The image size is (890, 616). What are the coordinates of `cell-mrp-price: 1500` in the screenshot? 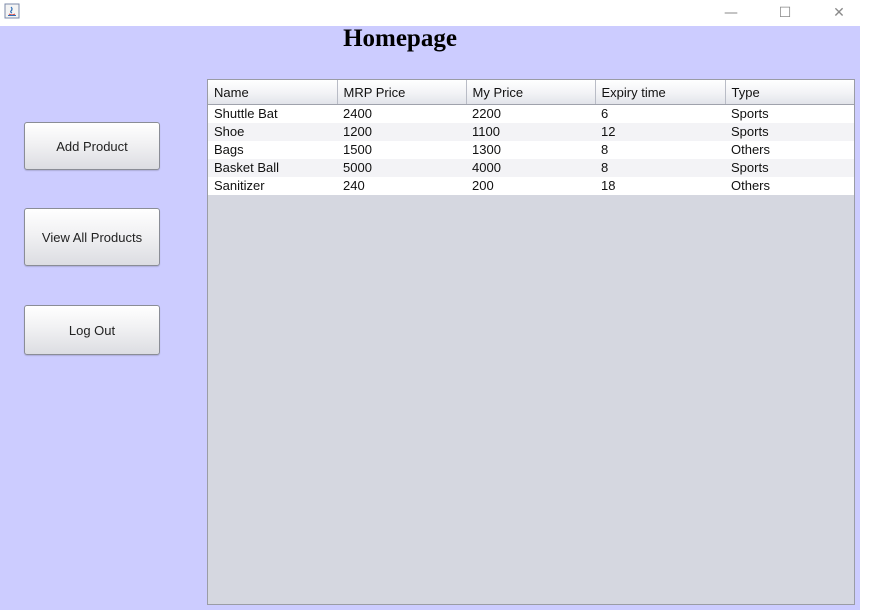 It's located at (401, 150).